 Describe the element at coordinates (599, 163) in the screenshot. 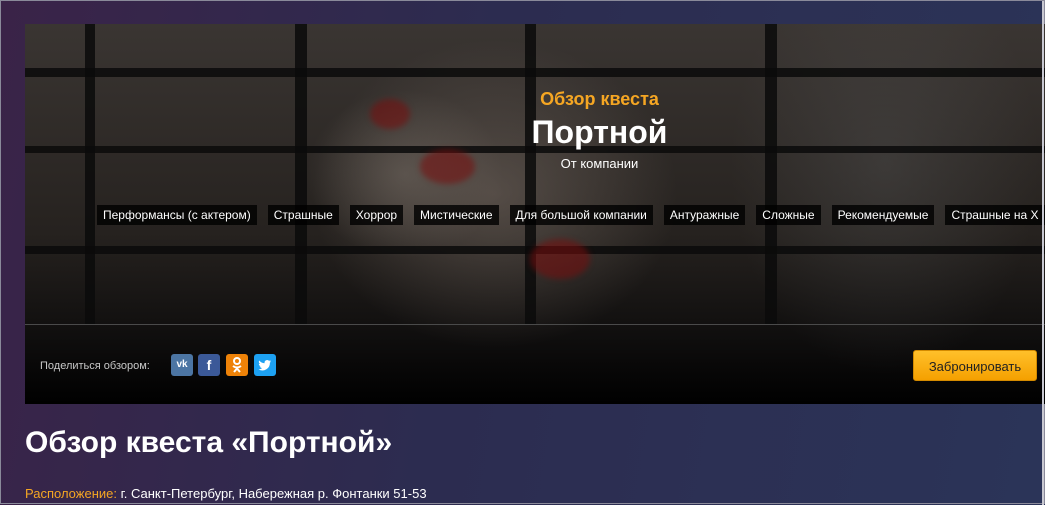

I see `company-label: От компании` at that location.